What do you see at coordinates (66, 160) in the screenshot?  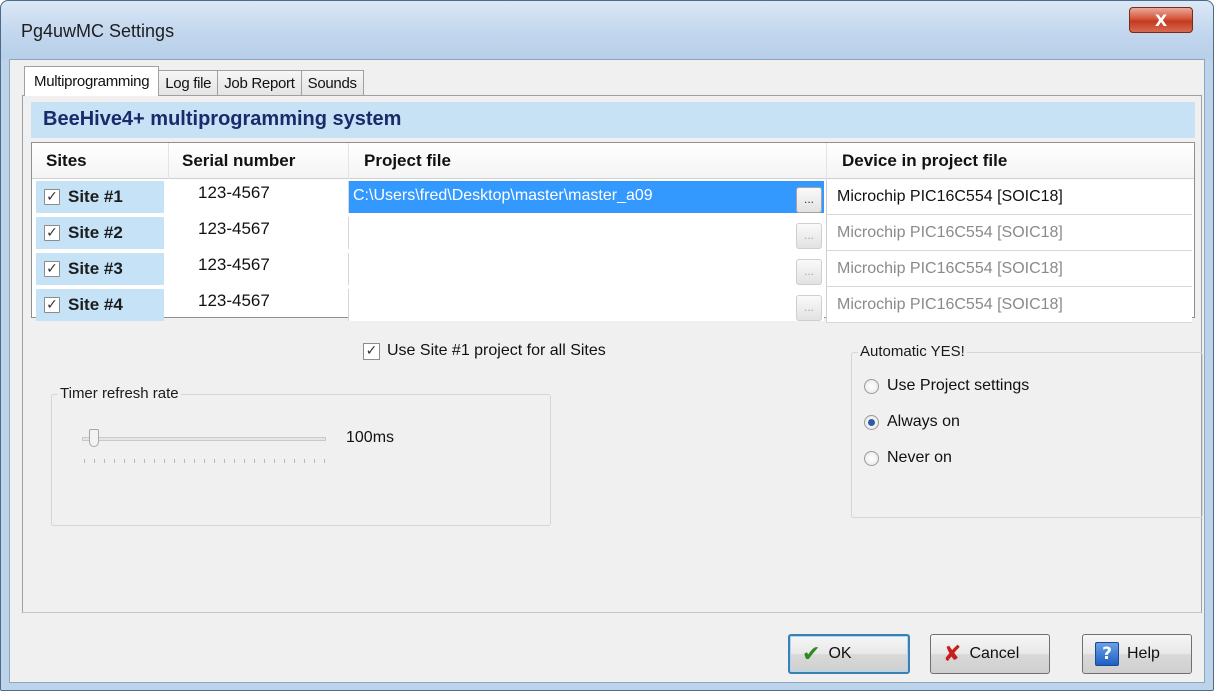 I see `column-header-sites: Sites` at bounding box center [66, 160].